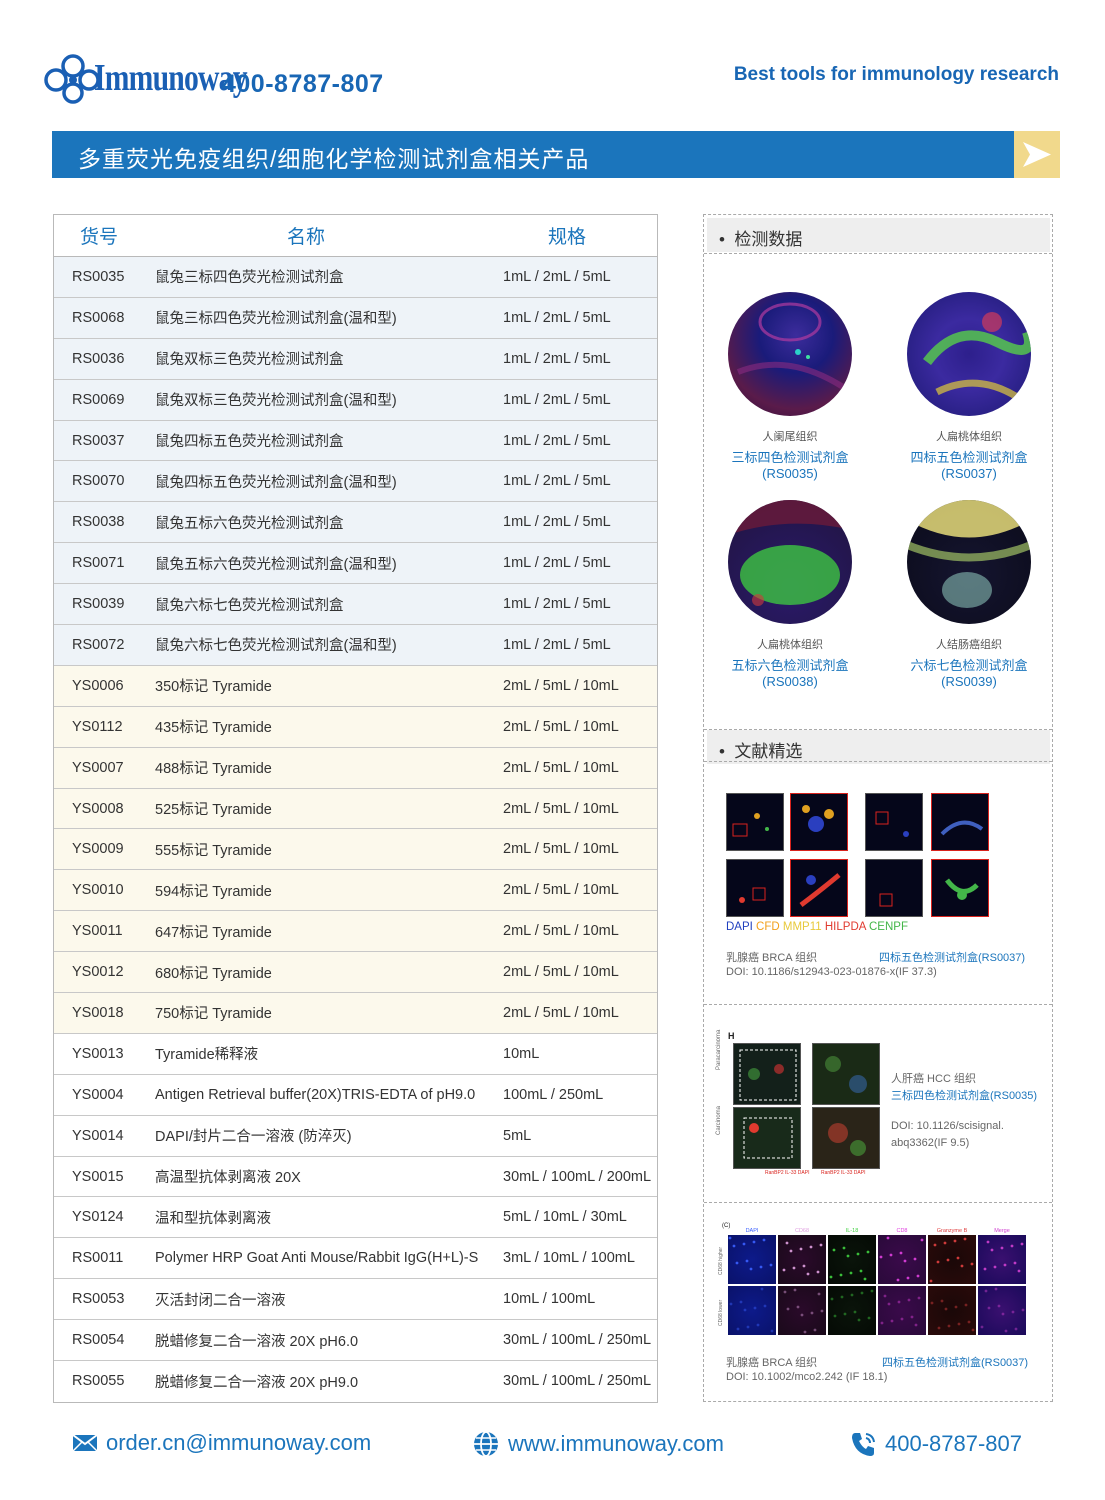 The width and height of the screenshot is (1105, 1500). What do you see at coordinates (98, 563) in the screenshot?
I see `product-code: RS0071` at bounding box center [98, 563].